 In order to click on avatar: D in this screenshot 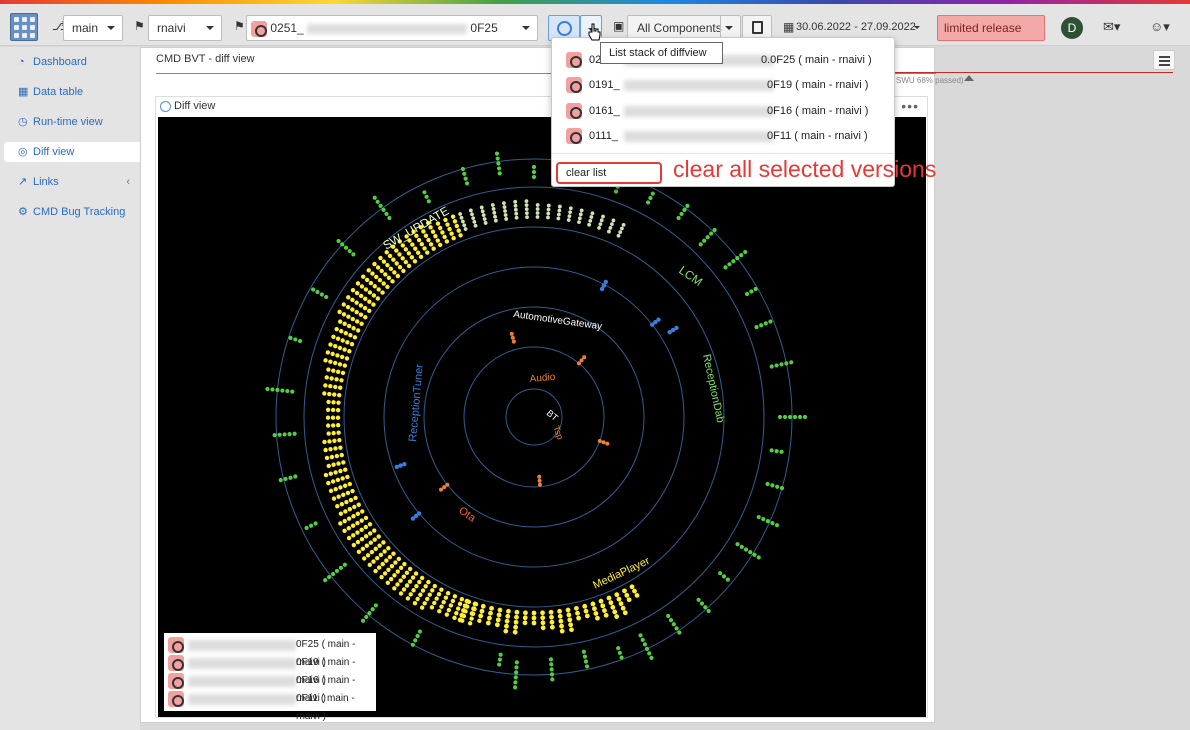, I will do `click(1072, 28)`.